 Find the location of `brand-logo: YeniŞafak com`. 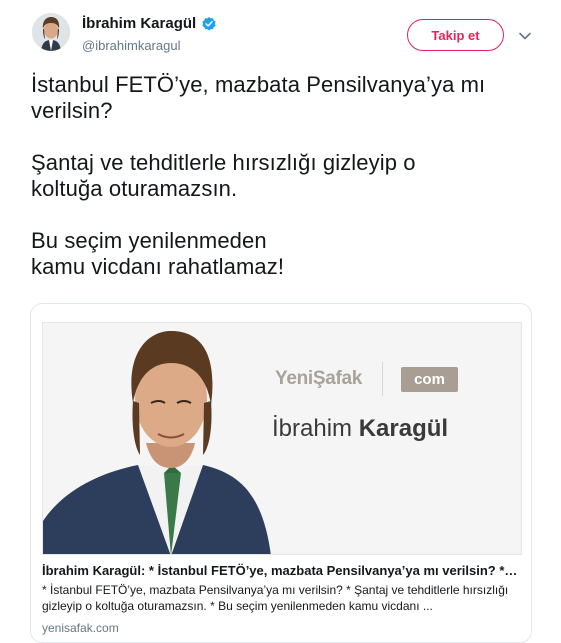

brand-logo: YeniŞafak com is located at coordinates (366, 379).